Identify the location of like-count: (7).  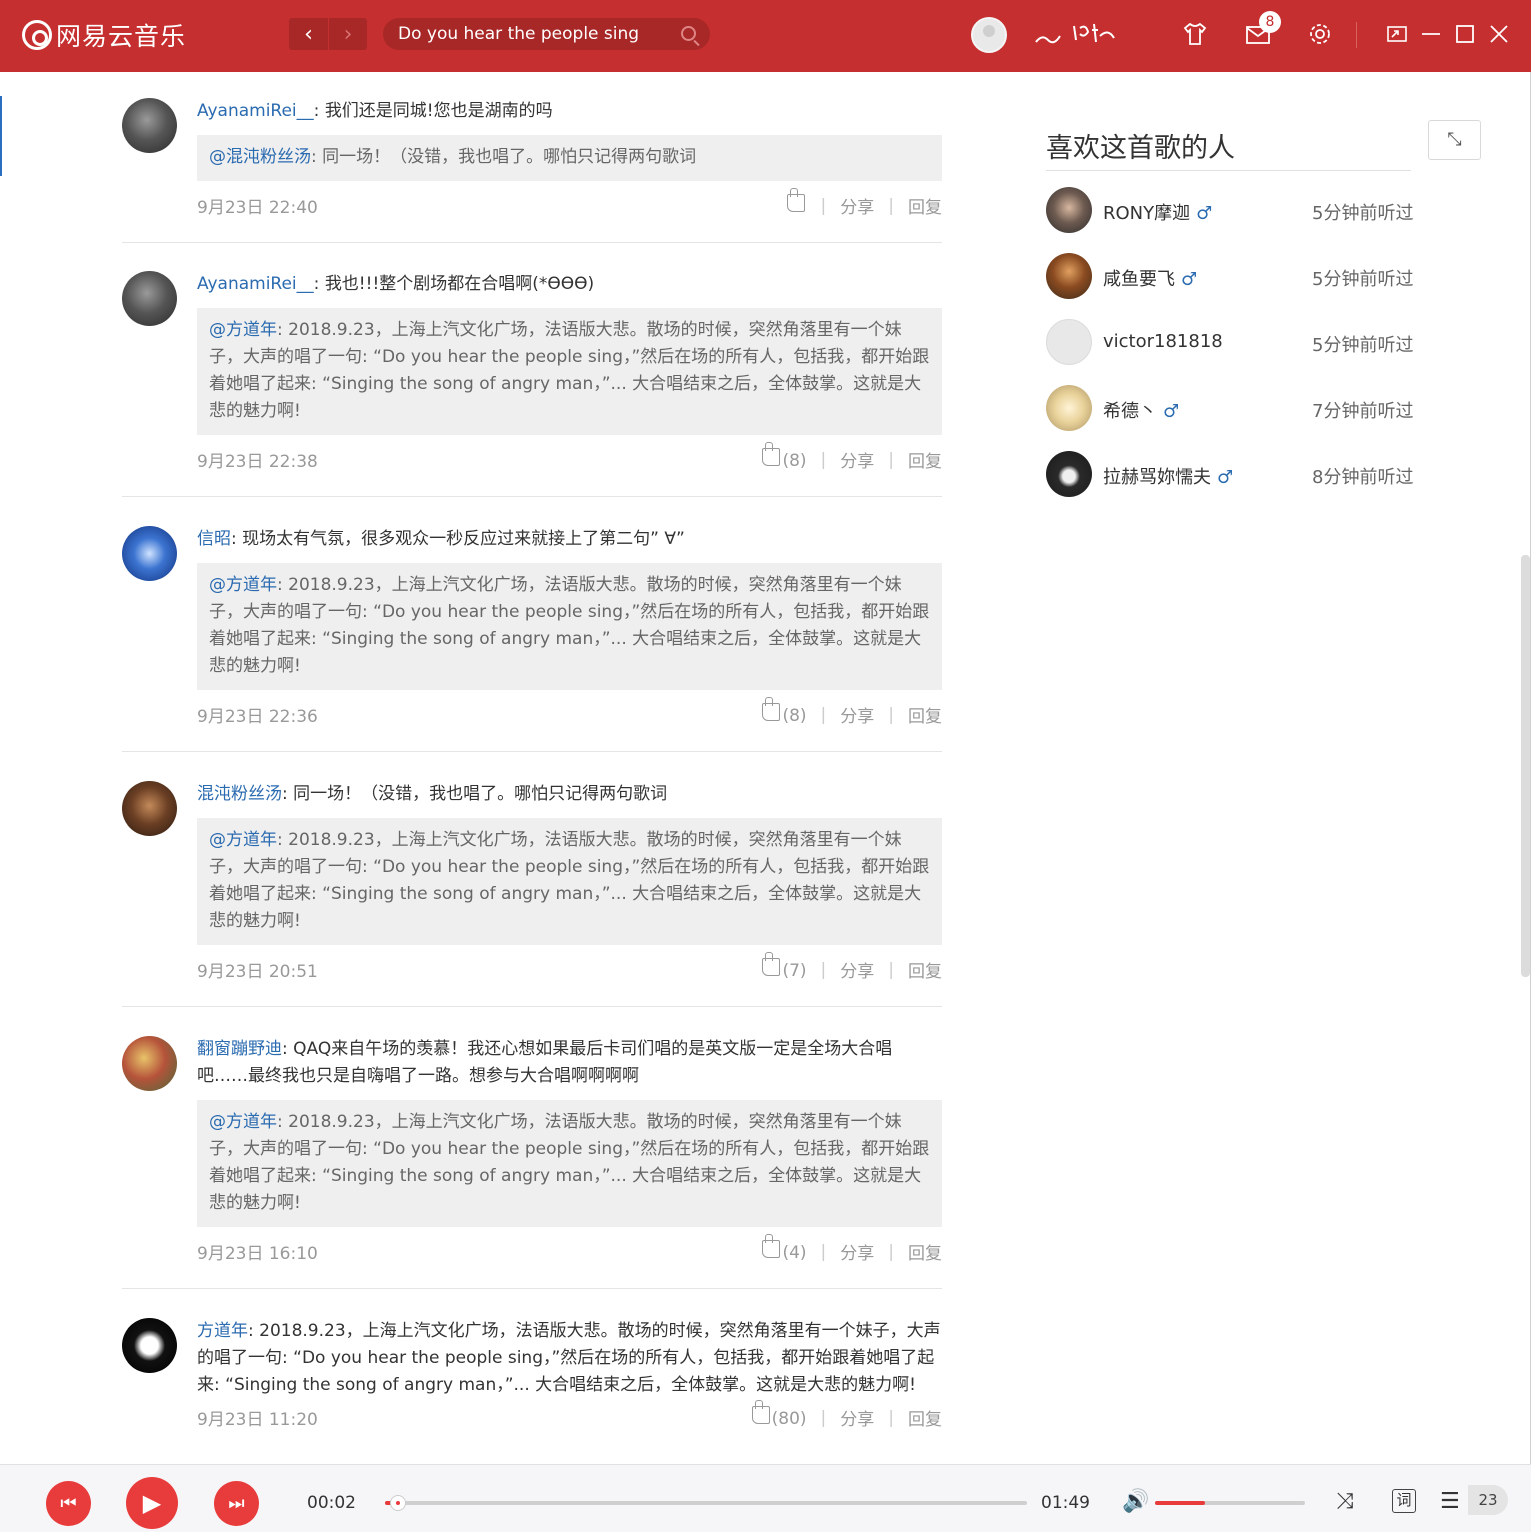
(794, 971).